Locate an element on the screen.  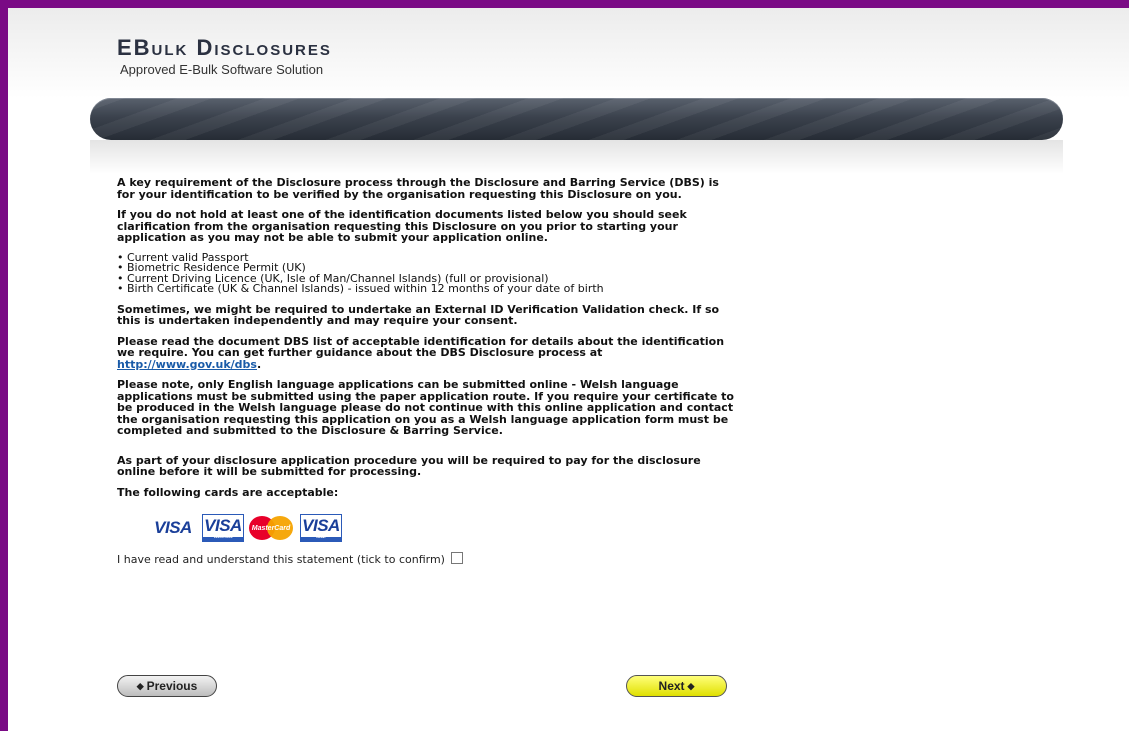
right-arrow-icon: ◆ is located at coordinates (691, 685).